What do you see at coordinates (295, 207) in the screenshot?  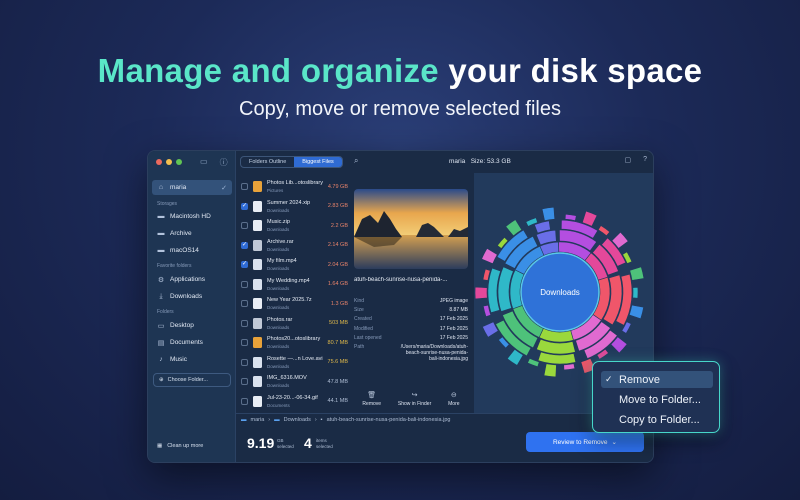 I see `file-row: ✓ Summer 2024.xip Downloads 2.83 GB` at bounding box center [295, 207].